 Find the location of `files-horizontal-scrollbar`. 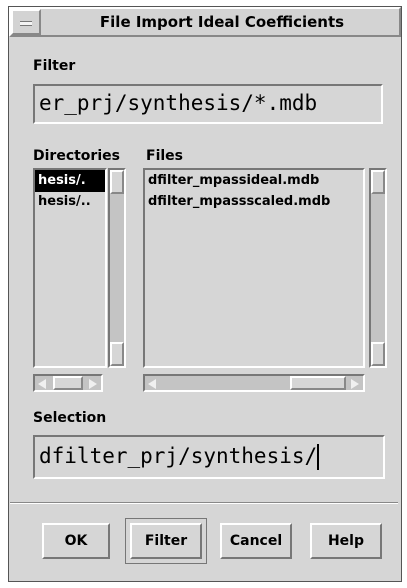

files-horizontal-scrollbar is located at coordinates (254, 383).